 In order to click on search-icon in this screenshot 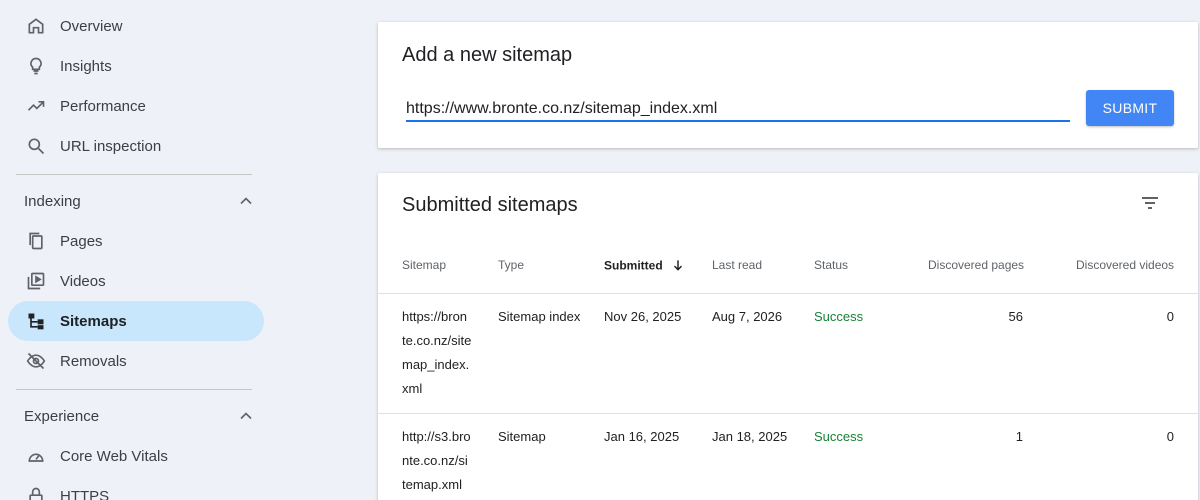, I will do `click(36, 146)`.